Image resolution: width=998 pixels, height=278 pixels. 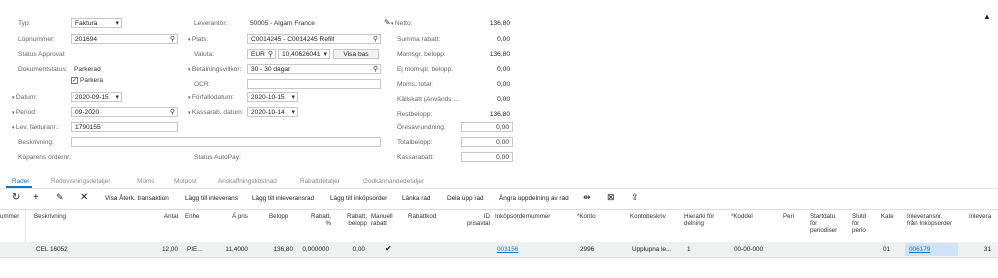 I want to click on col-apris: Á pris, so click(x=240, y=216).